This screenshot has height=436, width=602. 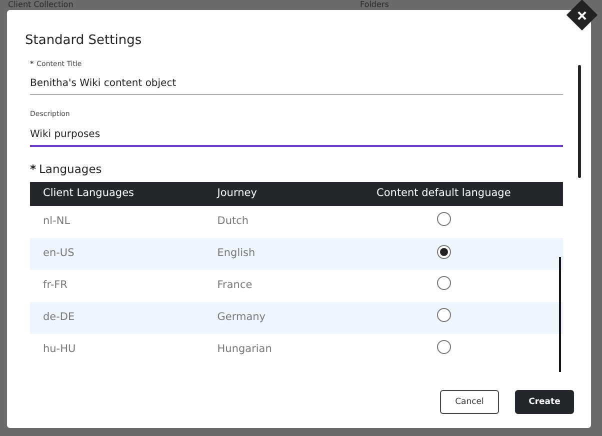 What do you see at coordinates (59, 348) in the screenshot?
I see `table-cell: hu-HU` at bounding box center [59, 348].